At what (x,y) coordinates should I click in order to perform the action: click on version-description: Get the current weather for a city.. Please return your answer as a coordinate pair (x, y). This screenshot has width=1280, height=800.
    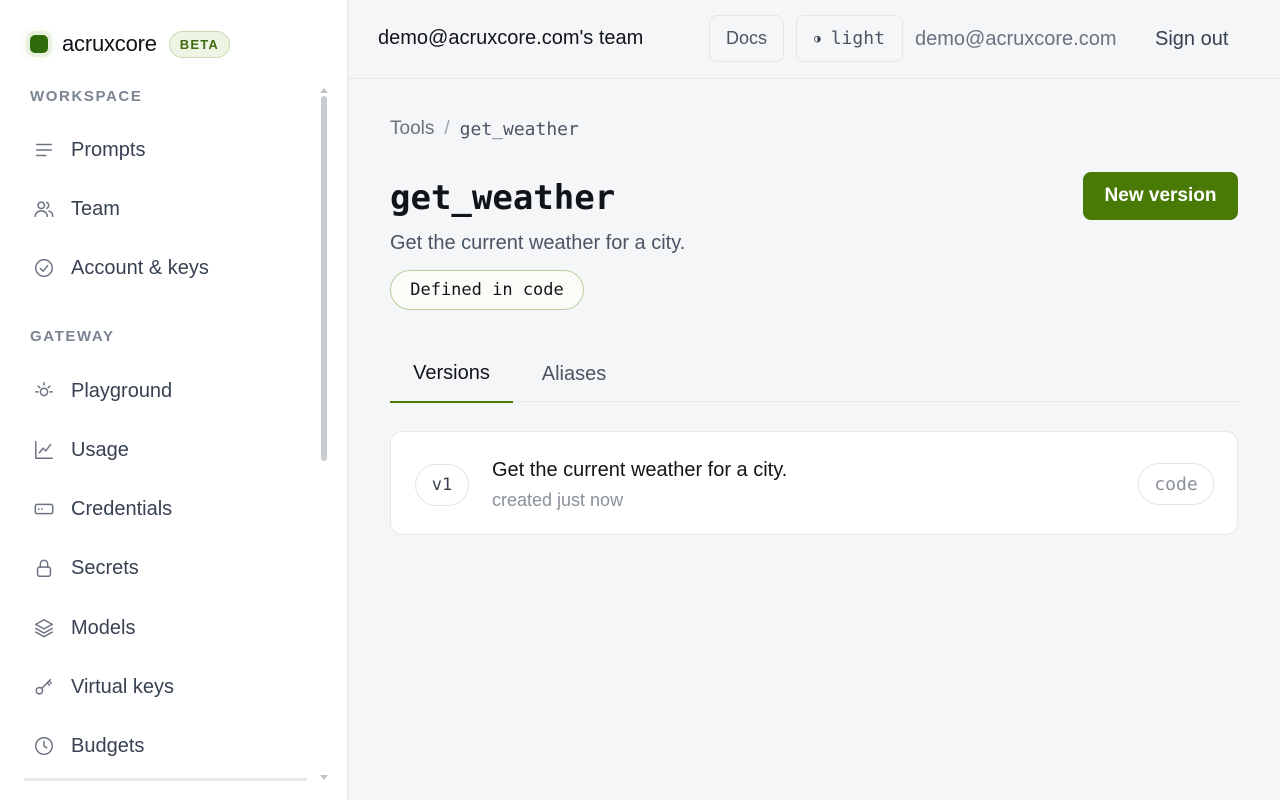
    Looking at the image, I should click on (640, 470).